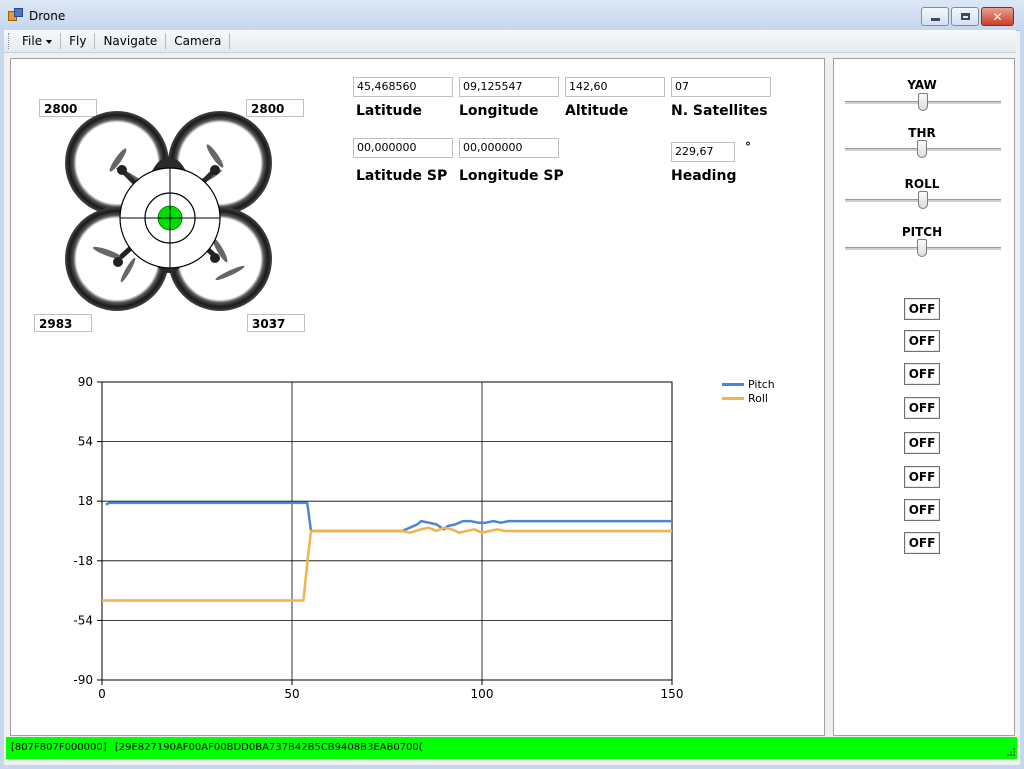 Image resolution: width=1024 pixels, height=769 pixels. I want to click on x-tick-label: 150, so click(672, 694).